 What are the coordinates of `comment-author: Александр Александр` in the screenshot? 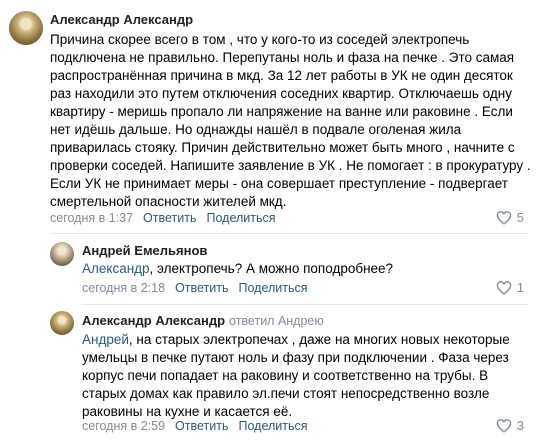 It's located at (121, 19).